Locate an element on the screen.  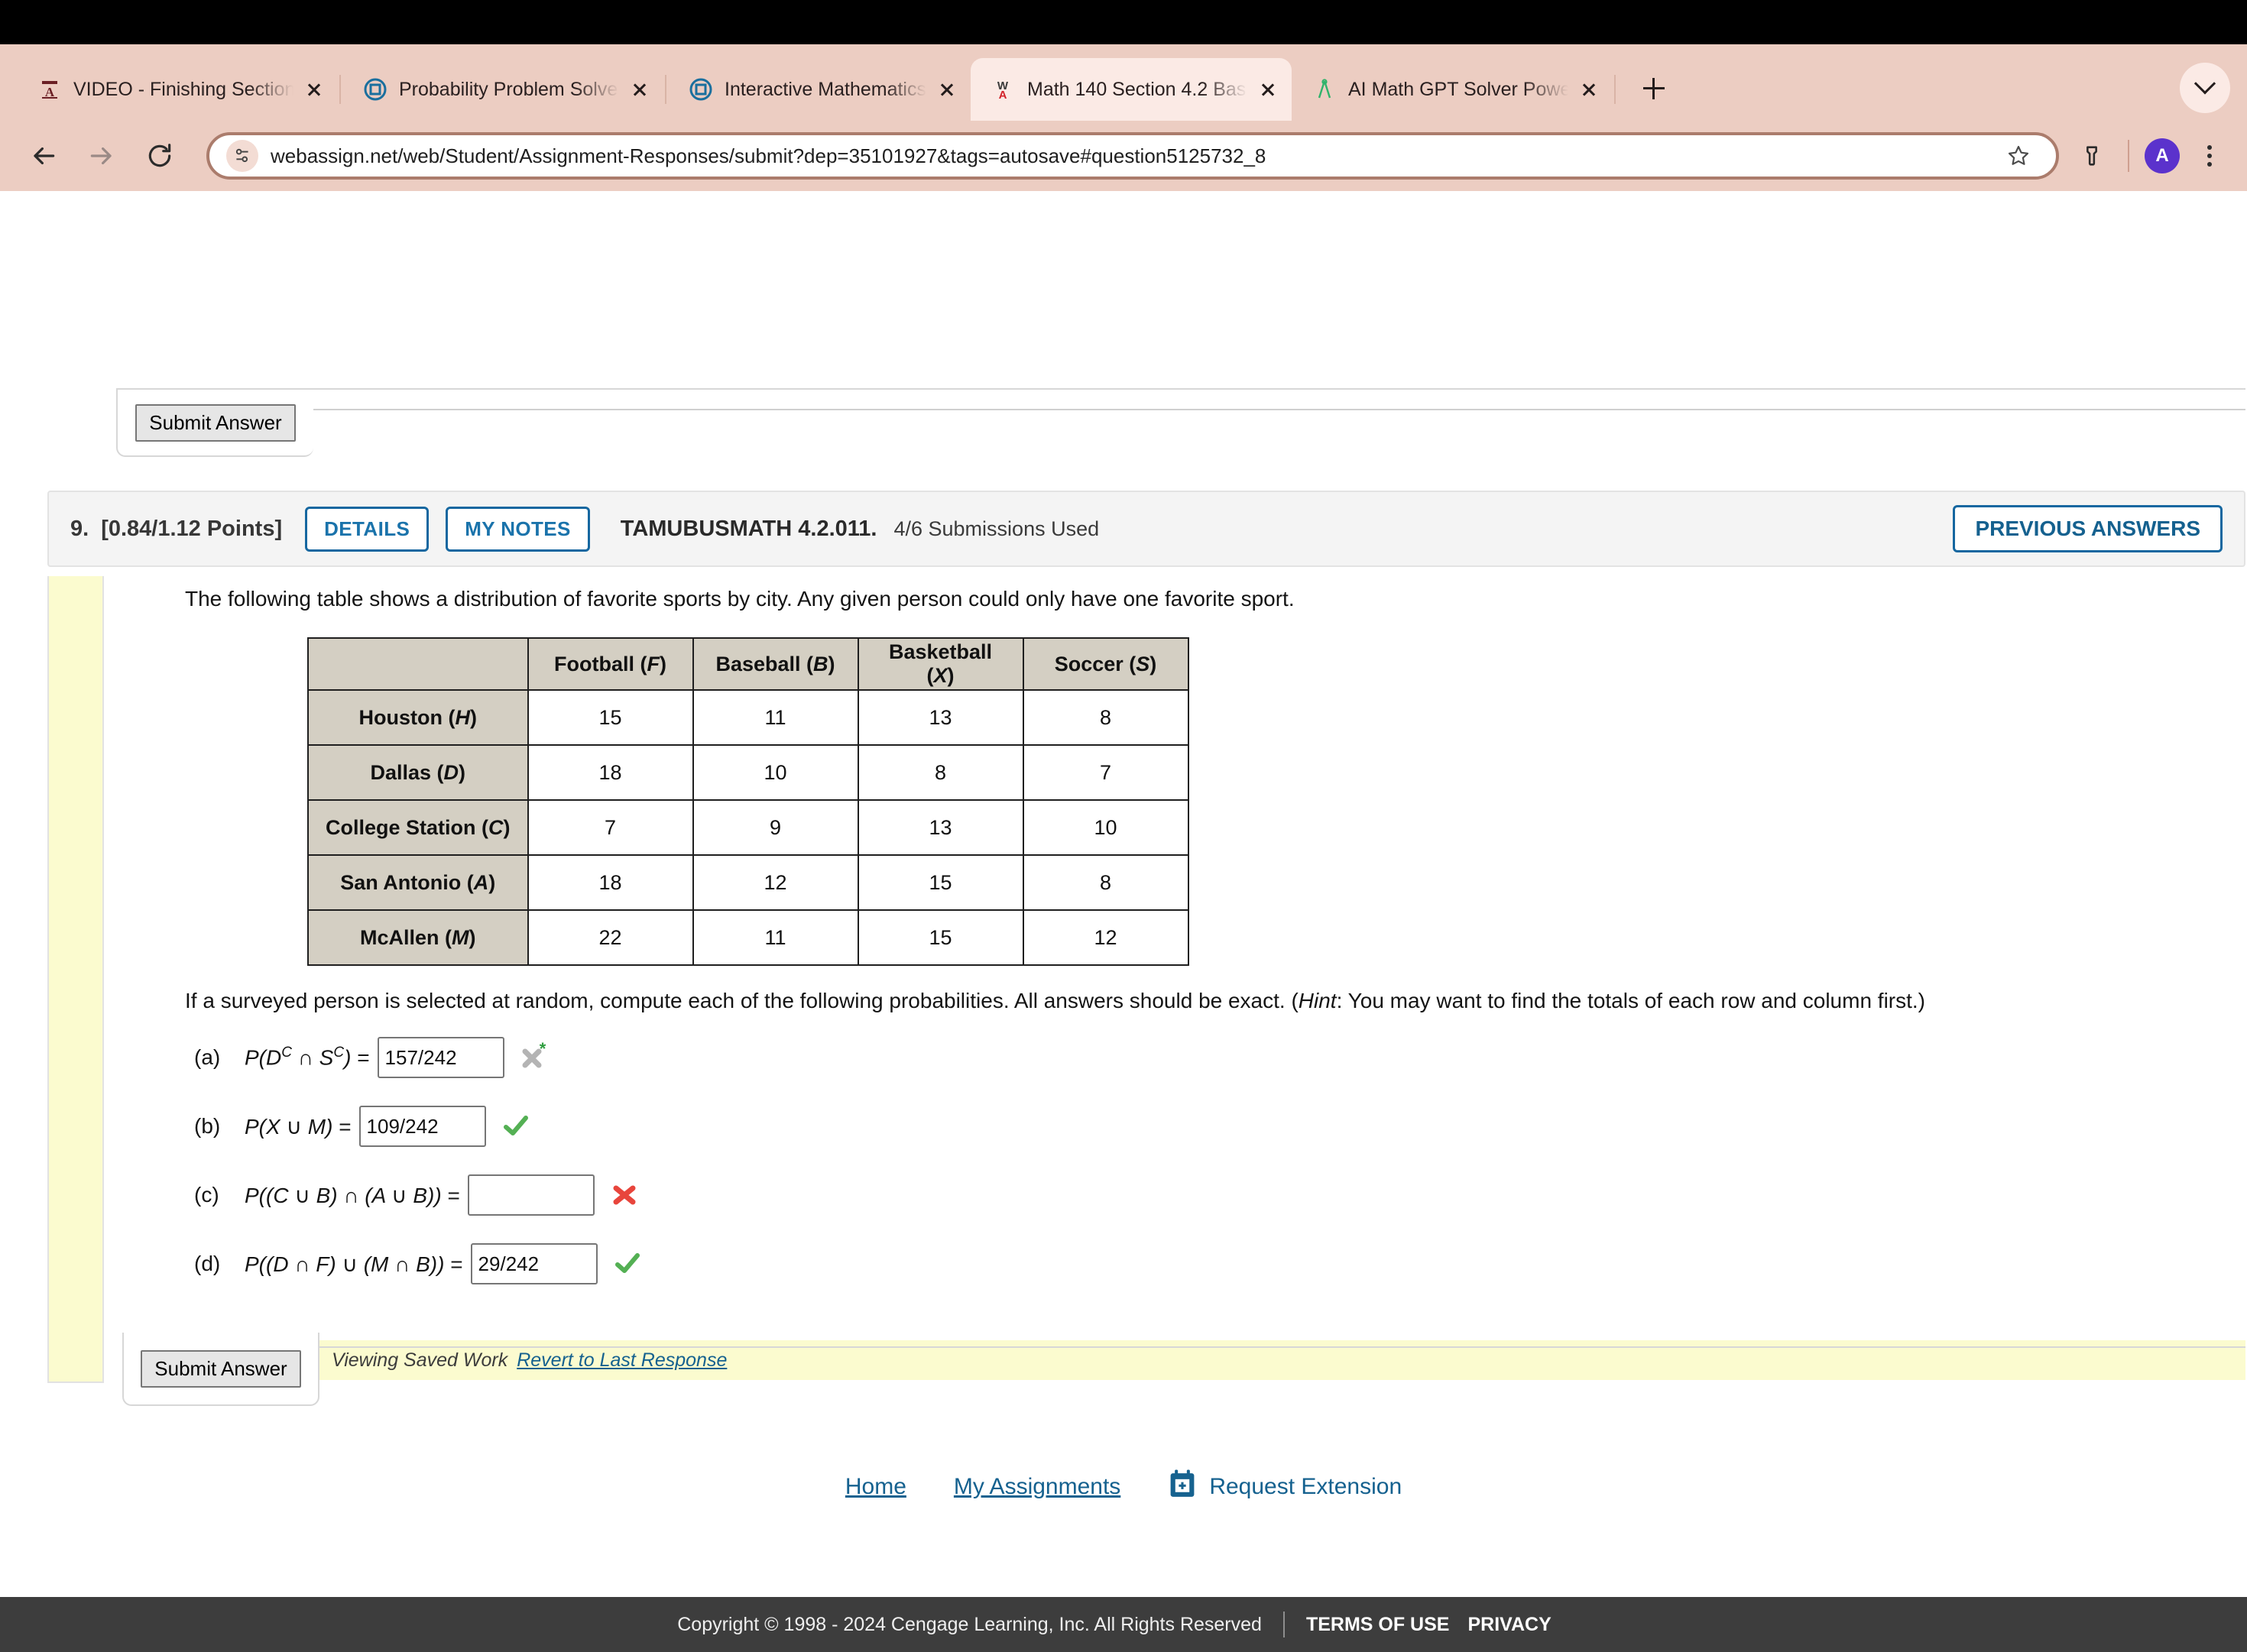
previous-answers-button: PREVIOUS ANSWERS is located at coordinates (2088, 528).